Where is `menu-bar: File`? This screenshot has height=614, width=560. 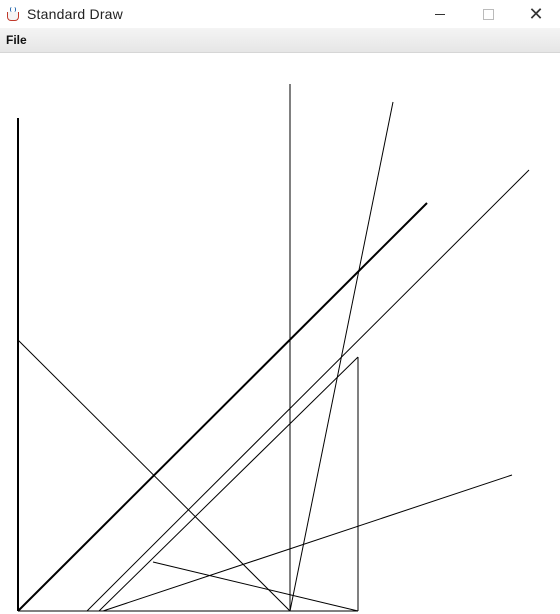 menu-bar: File is located at coordinates (280, 40).